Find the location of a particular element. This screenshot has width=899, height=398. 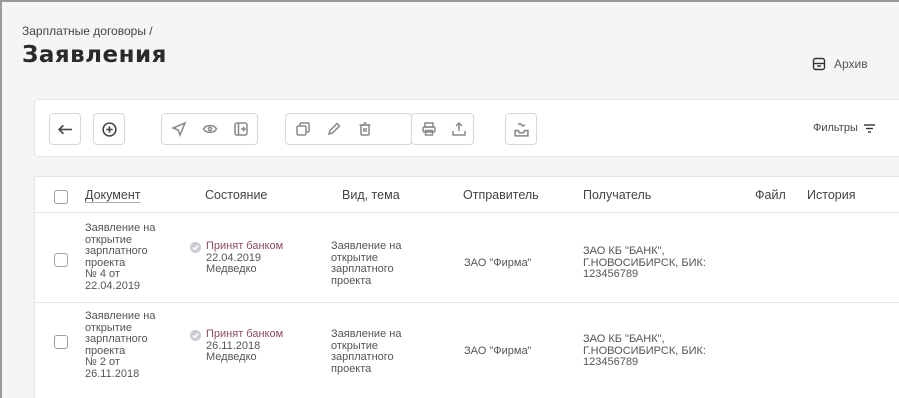

print-button is located at coordinates (429, 129).